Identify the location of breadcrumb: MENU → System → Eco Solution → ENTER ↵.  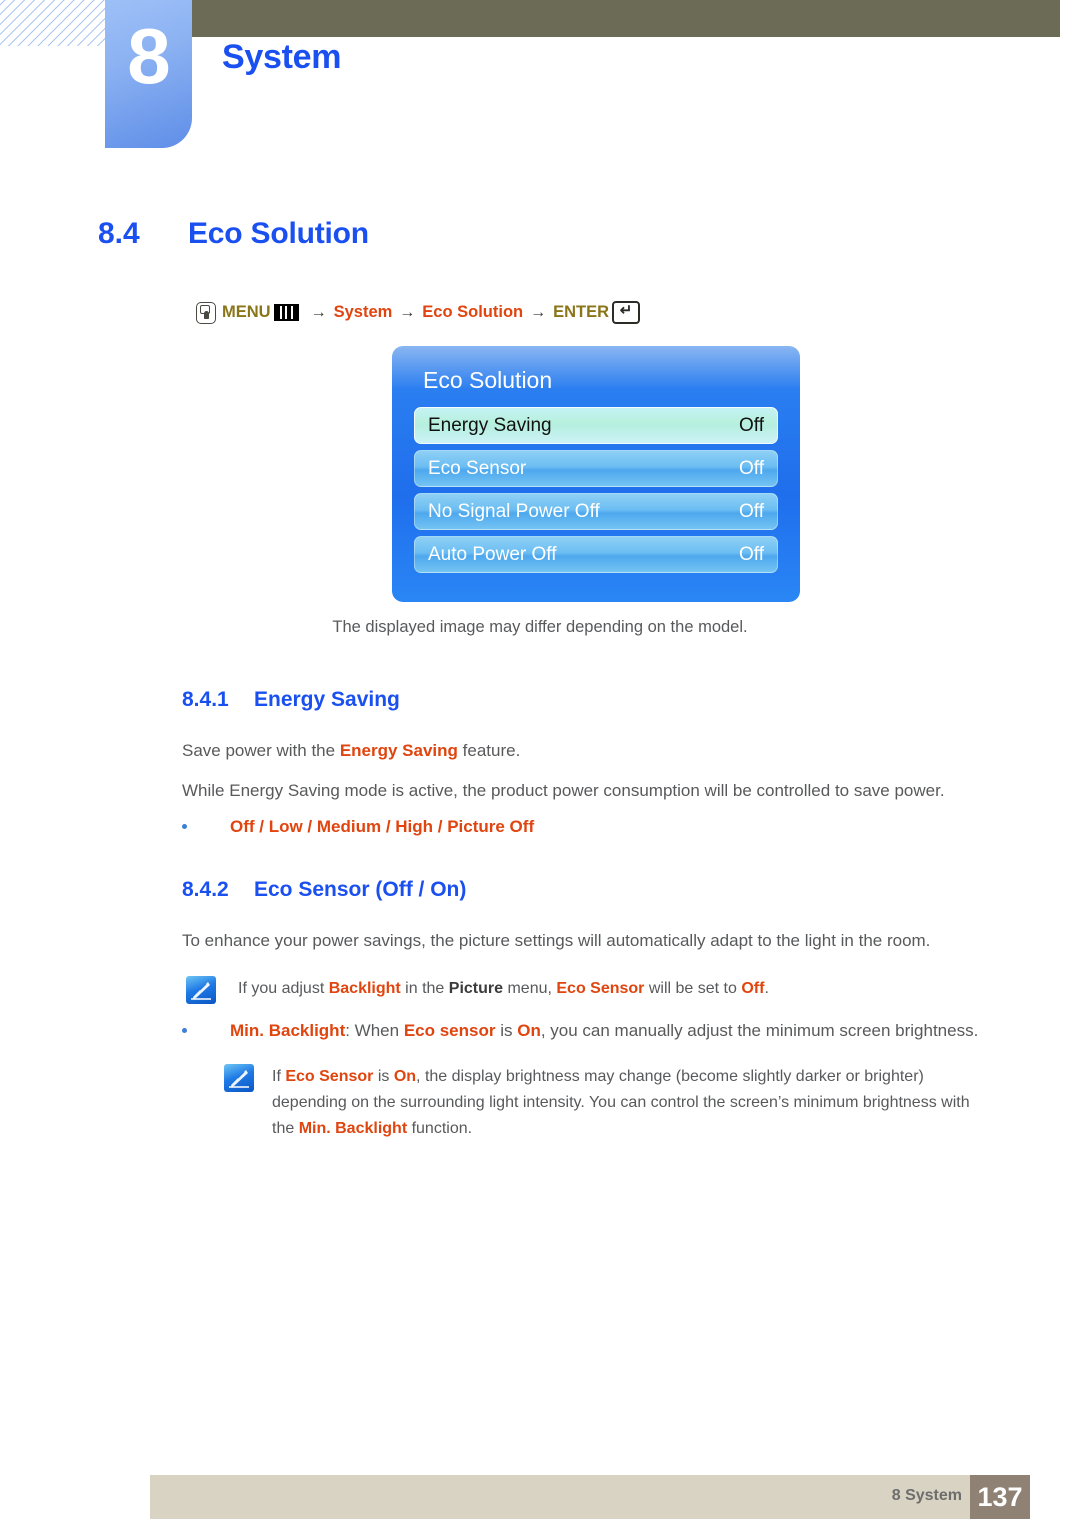
(418, 312).